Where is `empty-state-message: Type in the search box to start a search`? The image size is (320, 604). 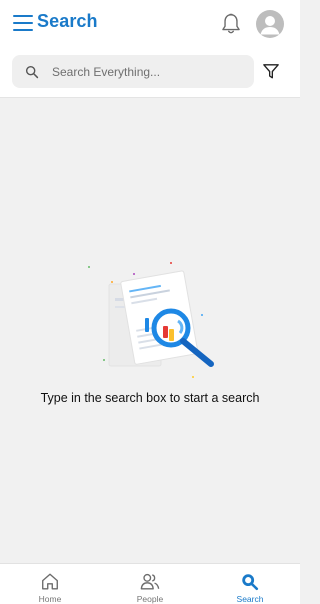
empty-state-message: Type in the search box to start a search is located at coordinates (150, 398).